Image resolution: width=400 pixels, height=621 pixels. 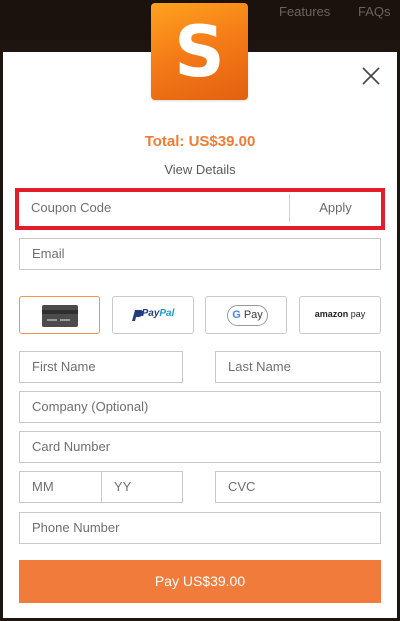 What do you see at coordinates (374, 11) in the screenshot?
I see `nav-faqs-link: FAQs` at bounding box center [374, 11].